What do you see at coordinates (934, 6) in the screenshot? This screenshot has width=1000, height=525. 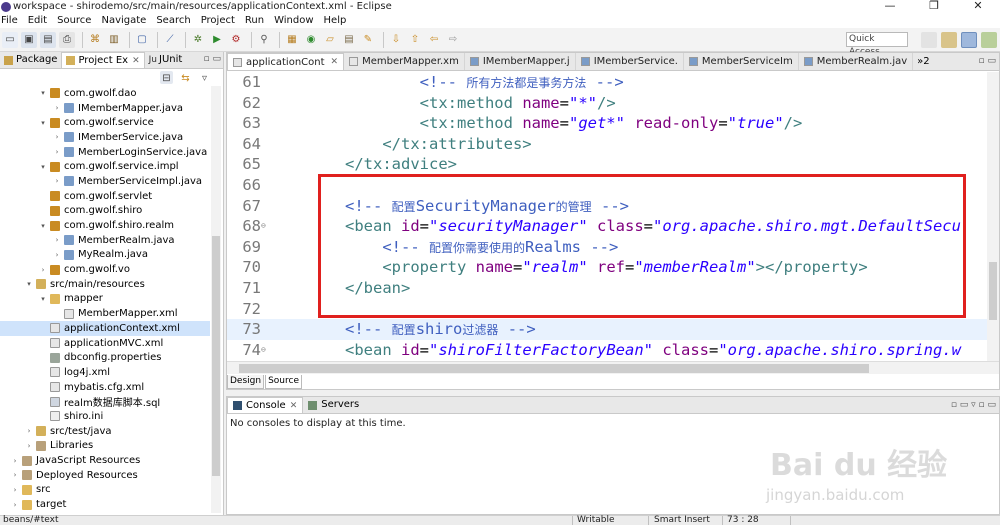 I see `maximize-button: ❐` at bounding box center [934, 6].